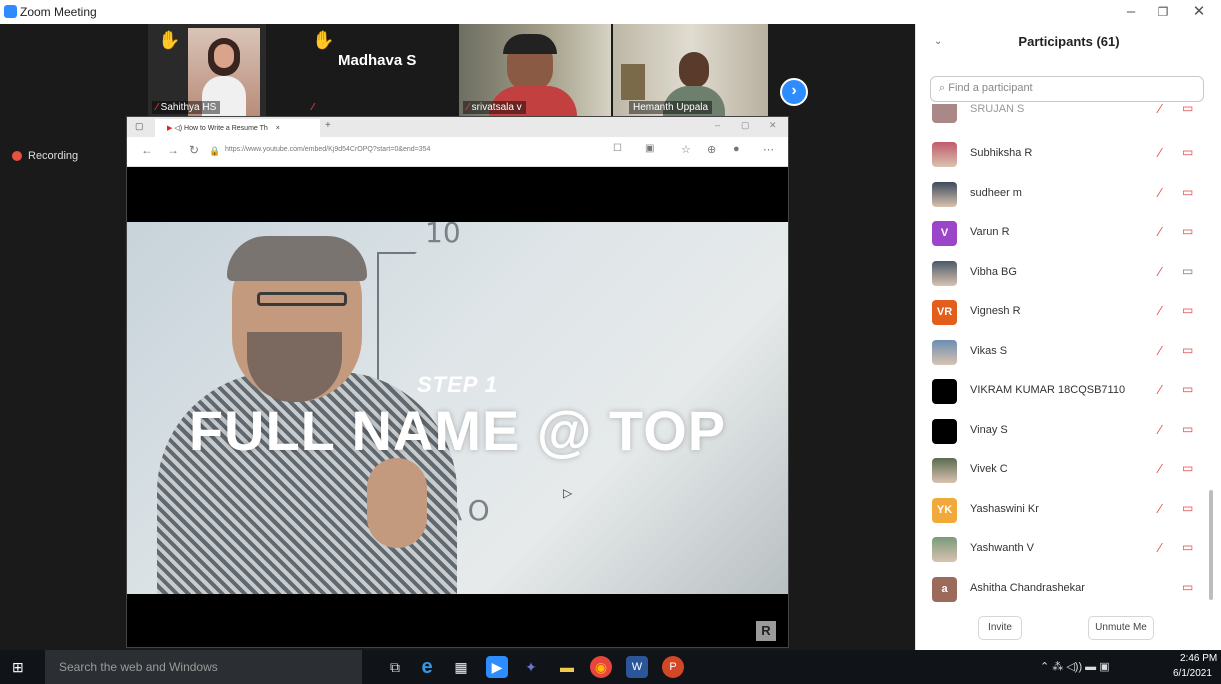 The width and height of the screenshot is (1221, 684). I want to click on participant-name: Yashaswini Kr, so click(1004, 508).